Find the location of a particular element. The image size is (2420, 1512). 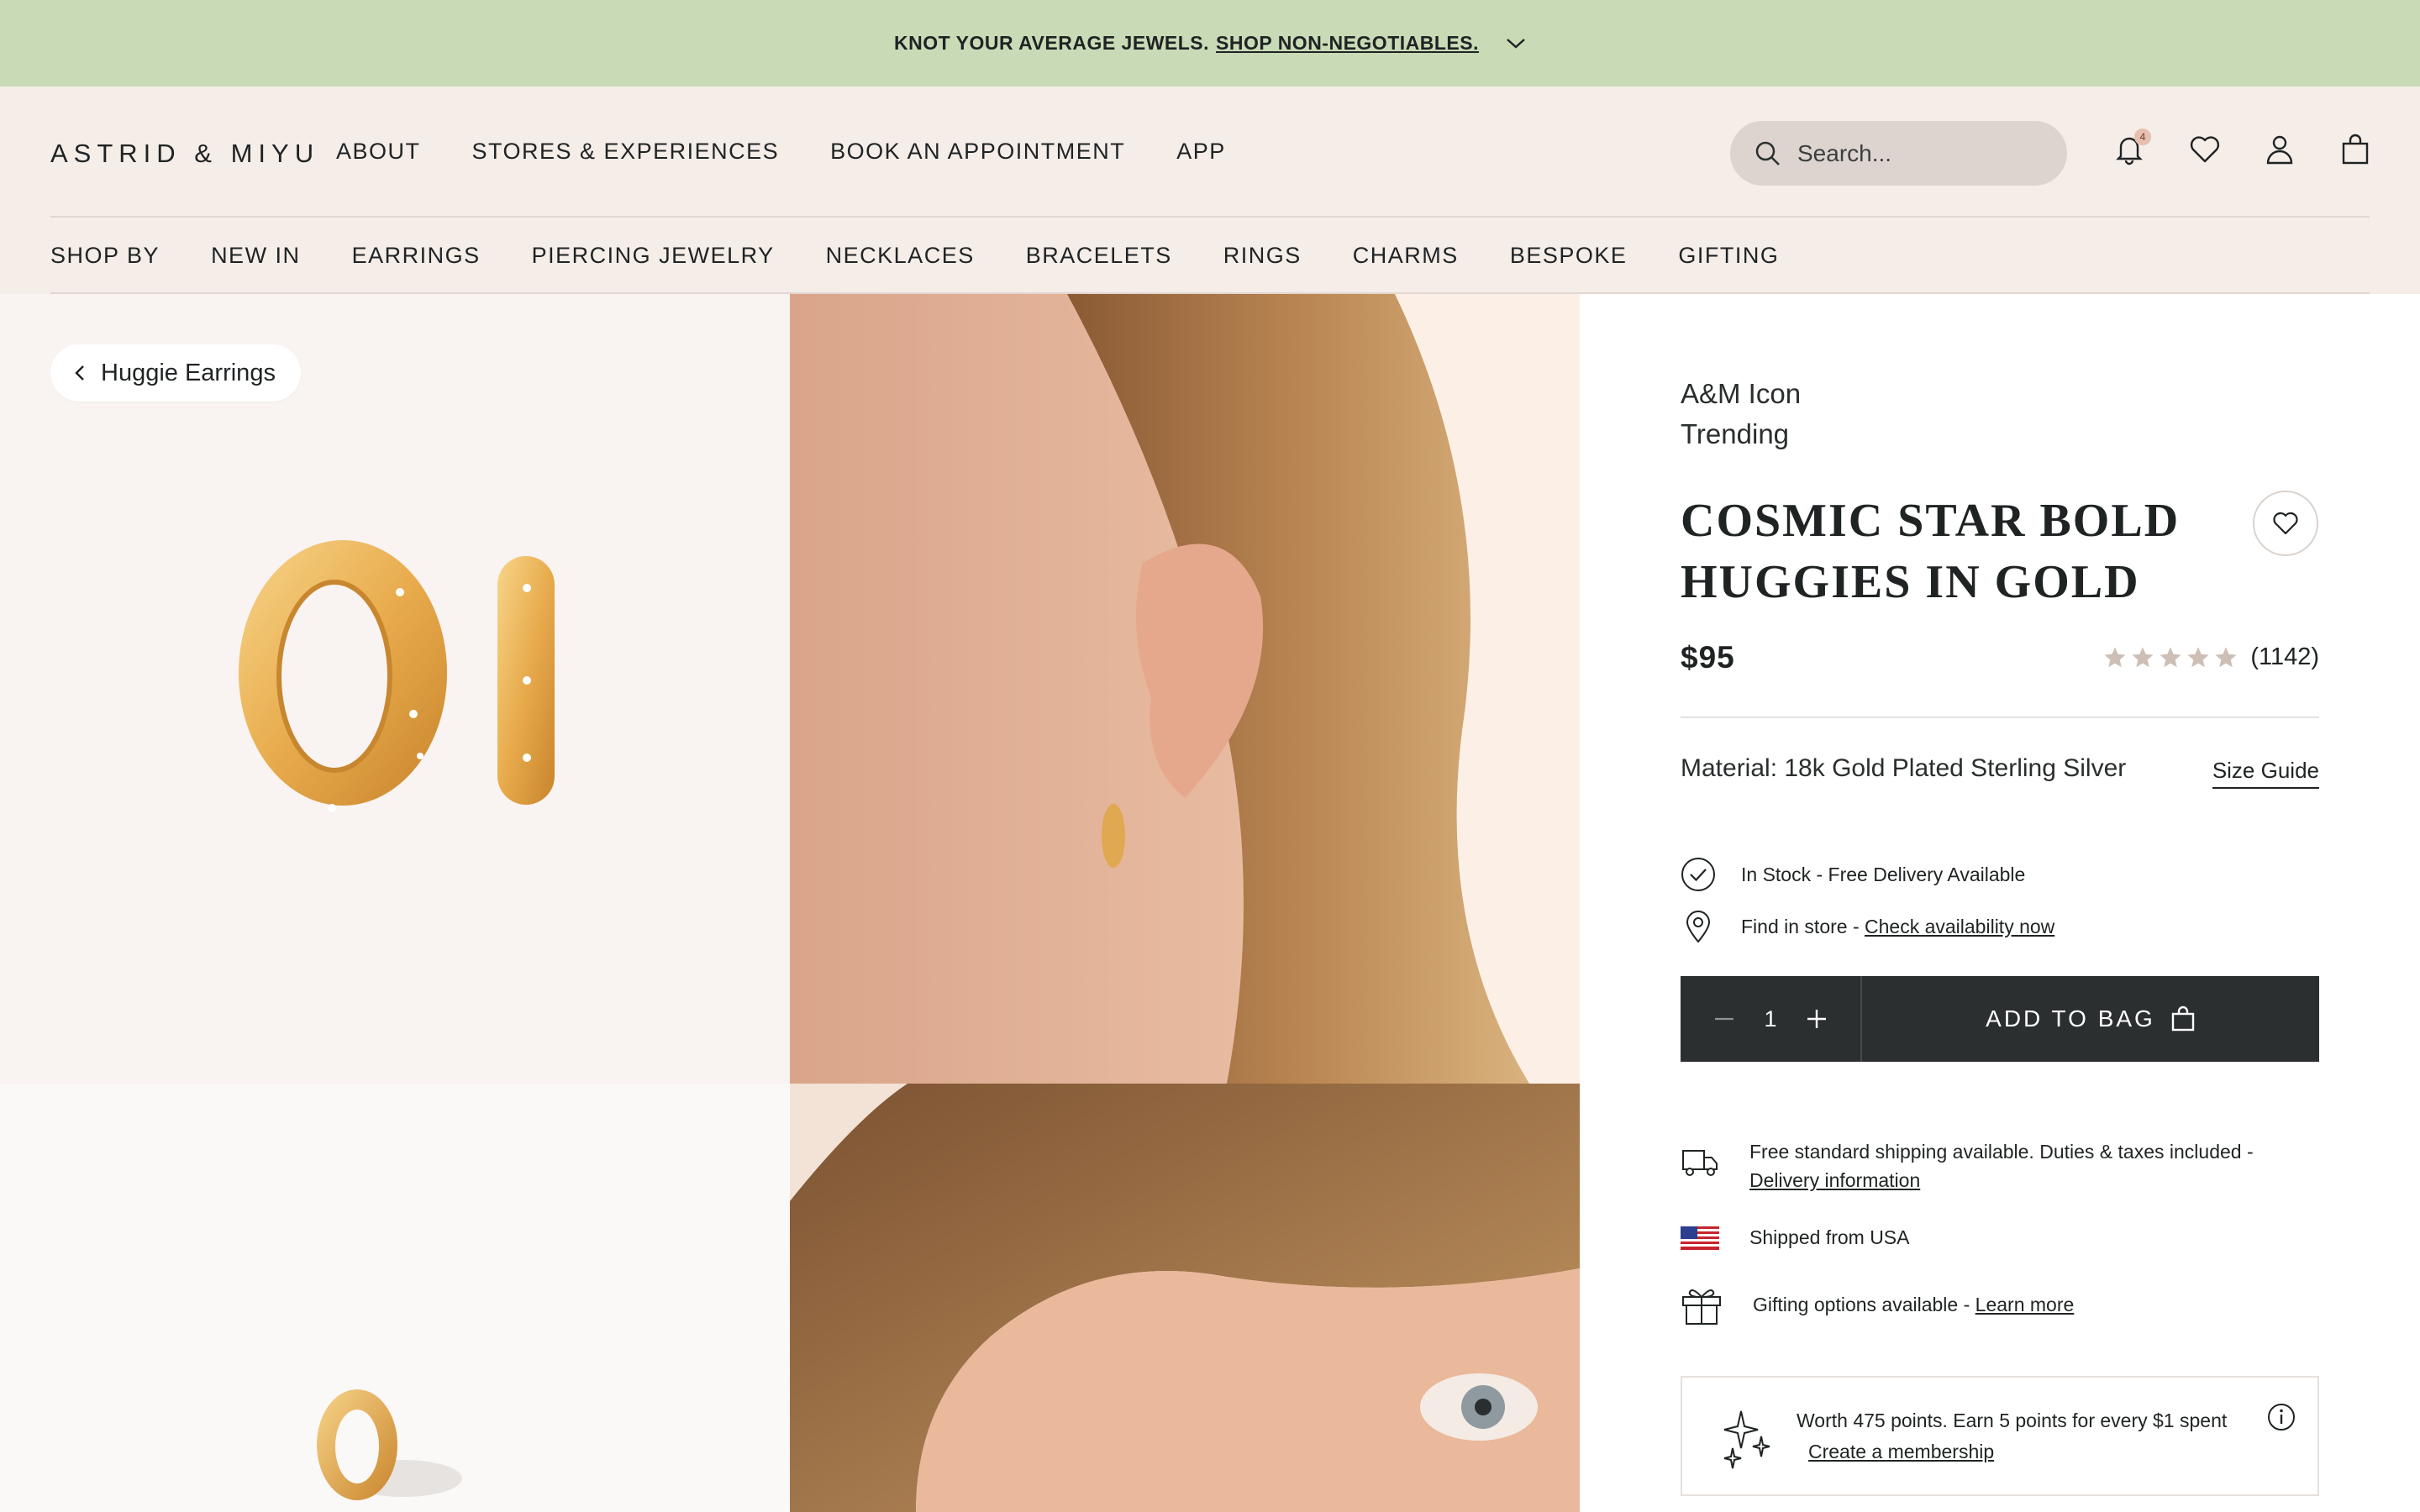

plus-icon is located at coordinates (1816, 1019).